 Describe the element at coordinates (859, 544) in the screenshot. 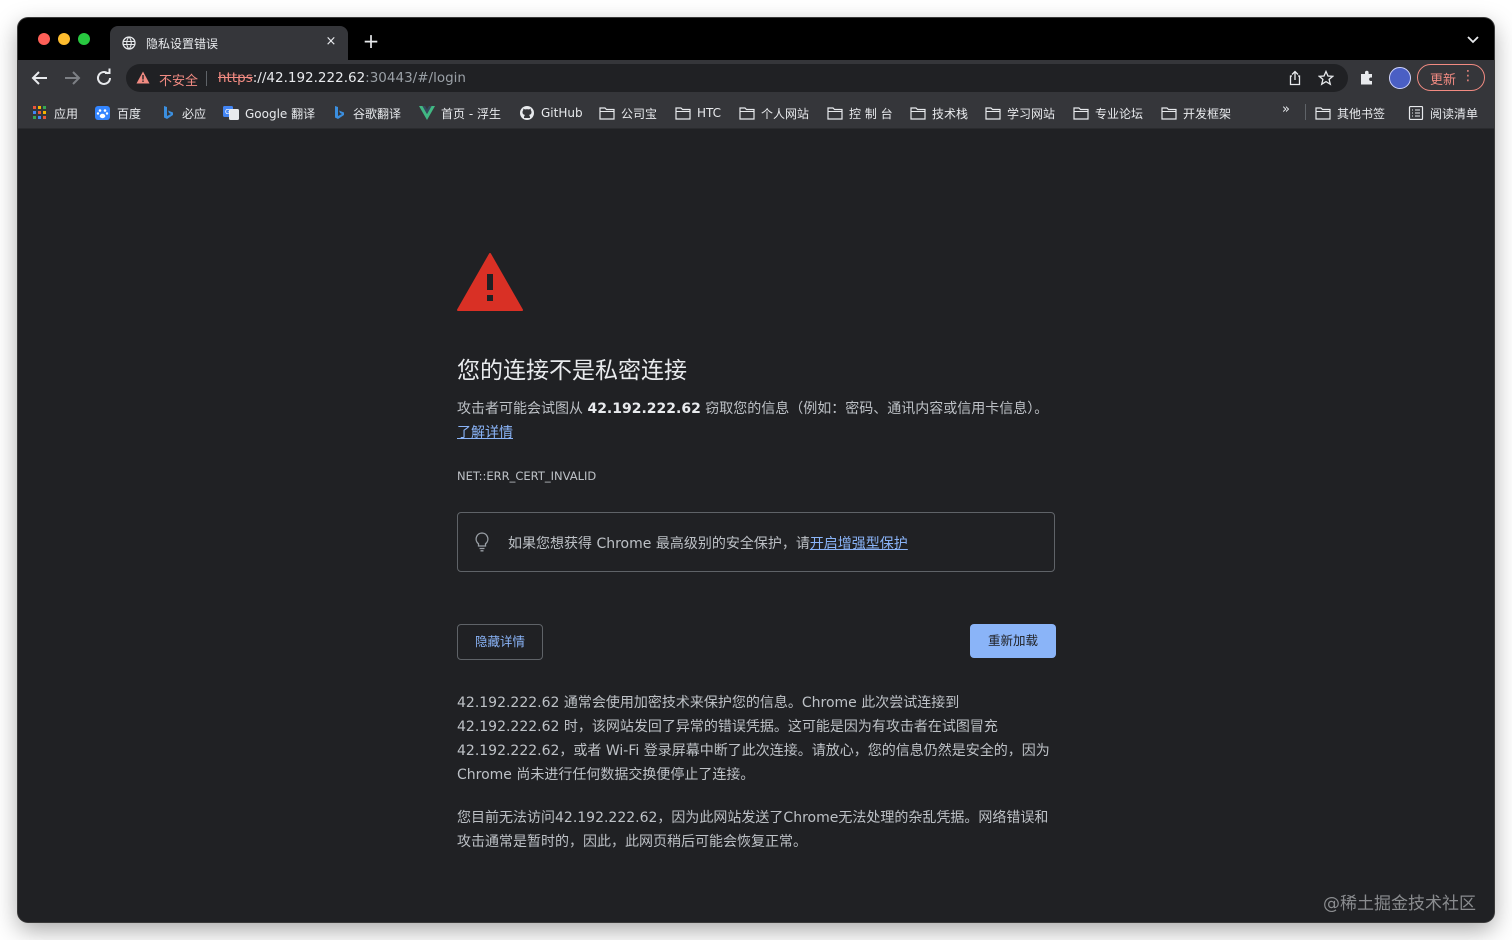

I see `enable-enhanced-protection-link: 开启增强型保护` at that location.